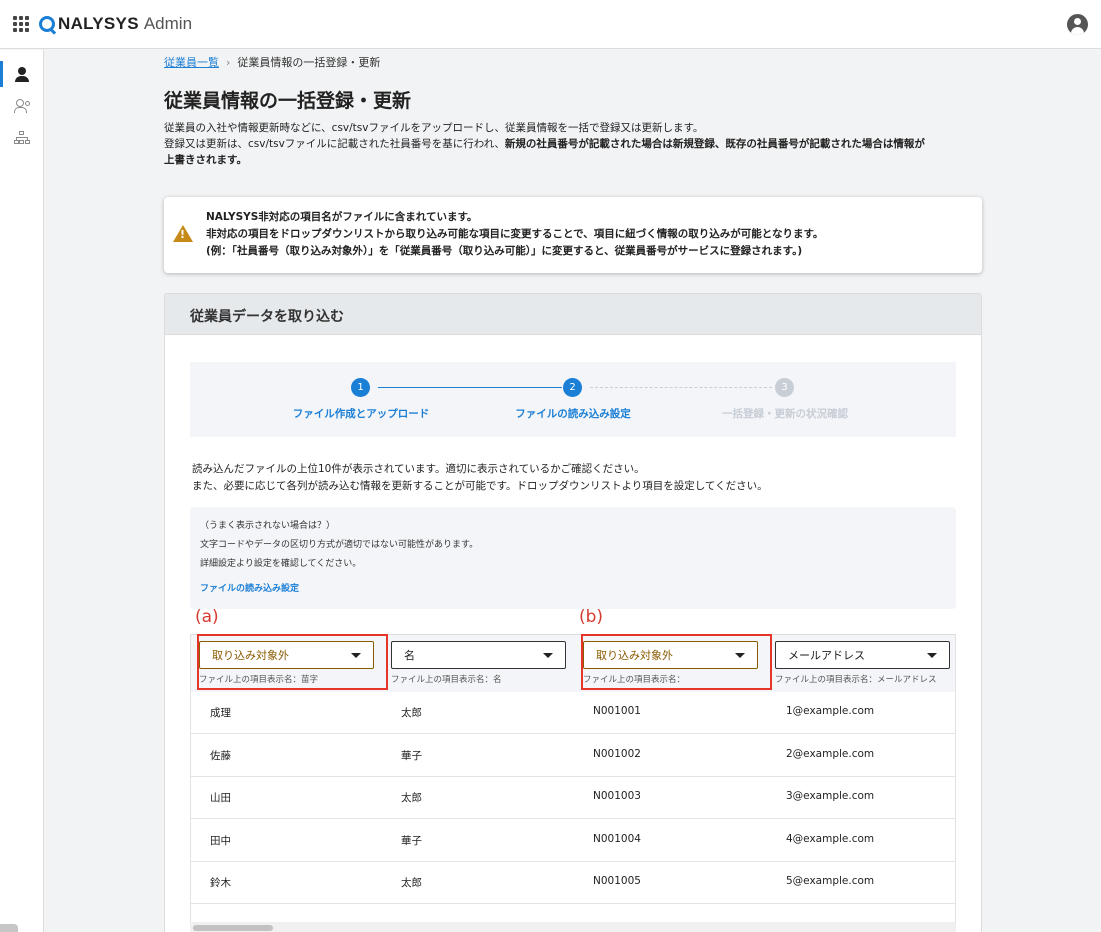 The height and width of the screenshot is (932, 1101). Describe the element at coordinates (830, 881) in the screenshot. I see `table-cell: 5@example.com` at that location.